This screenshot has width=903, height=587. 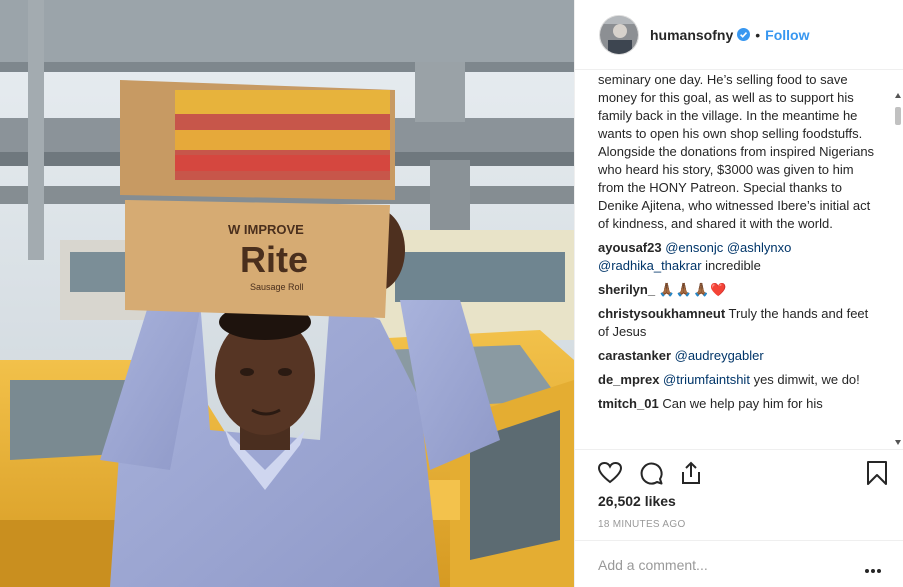 I want to click on mention-link: @ashlynxo, so click(x=759, y=247).